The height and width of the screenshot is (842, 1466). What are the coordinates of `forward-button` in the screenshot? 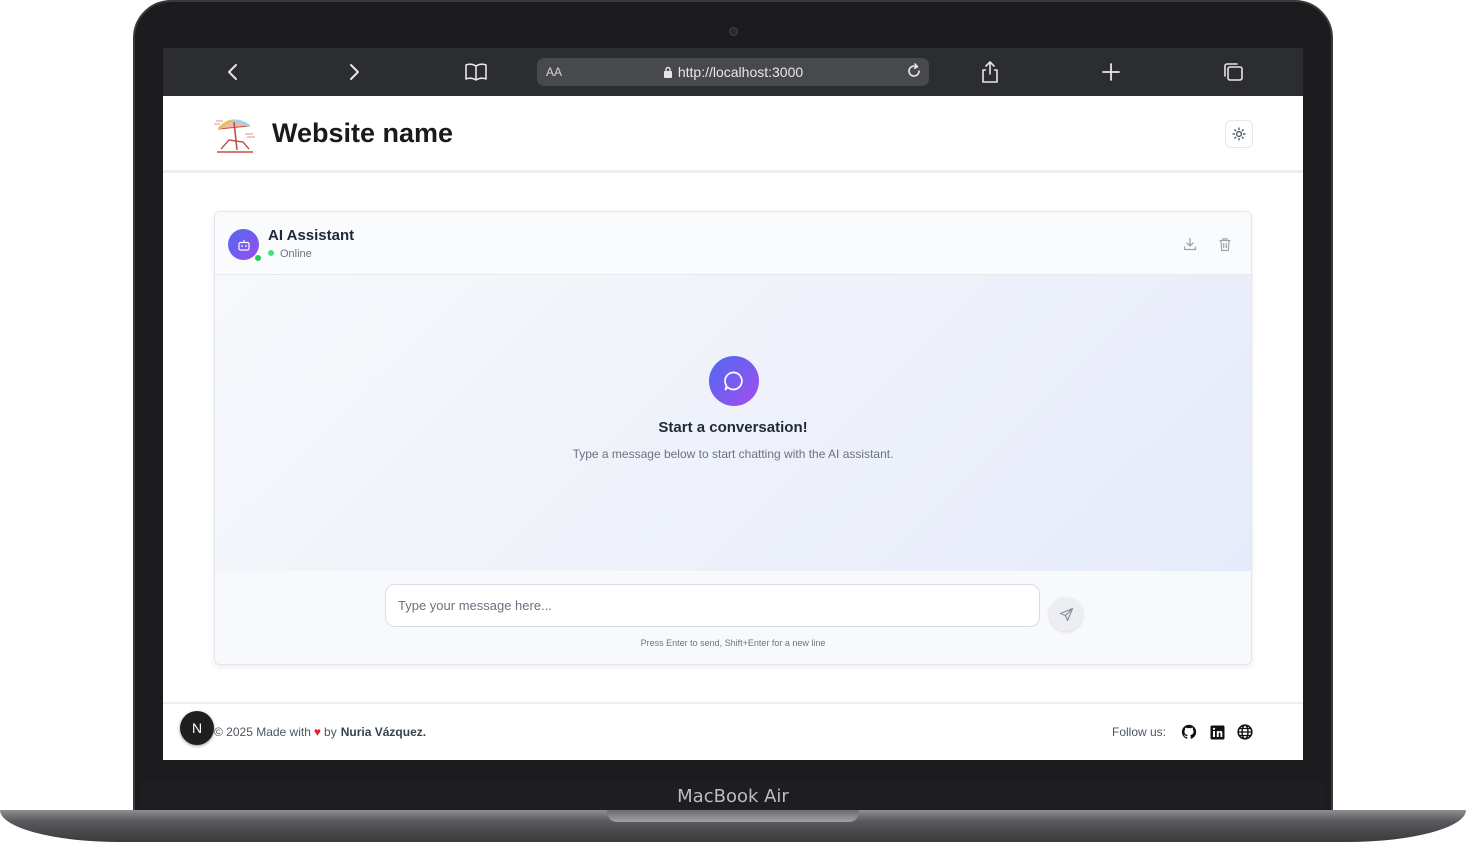 It's located at (354, 72).